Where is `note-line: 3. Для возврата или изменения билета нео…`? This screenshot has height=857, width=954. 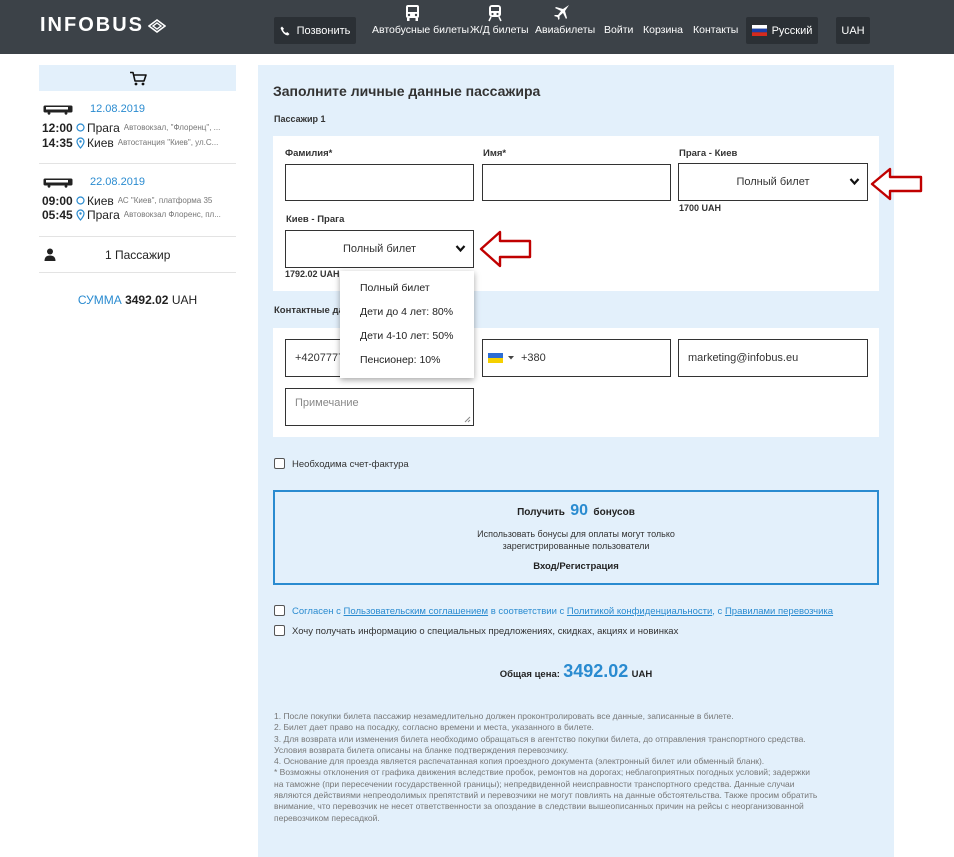
note-line: 3. Для возврата или изменения билета нео… is located at coordinates (540, 738).